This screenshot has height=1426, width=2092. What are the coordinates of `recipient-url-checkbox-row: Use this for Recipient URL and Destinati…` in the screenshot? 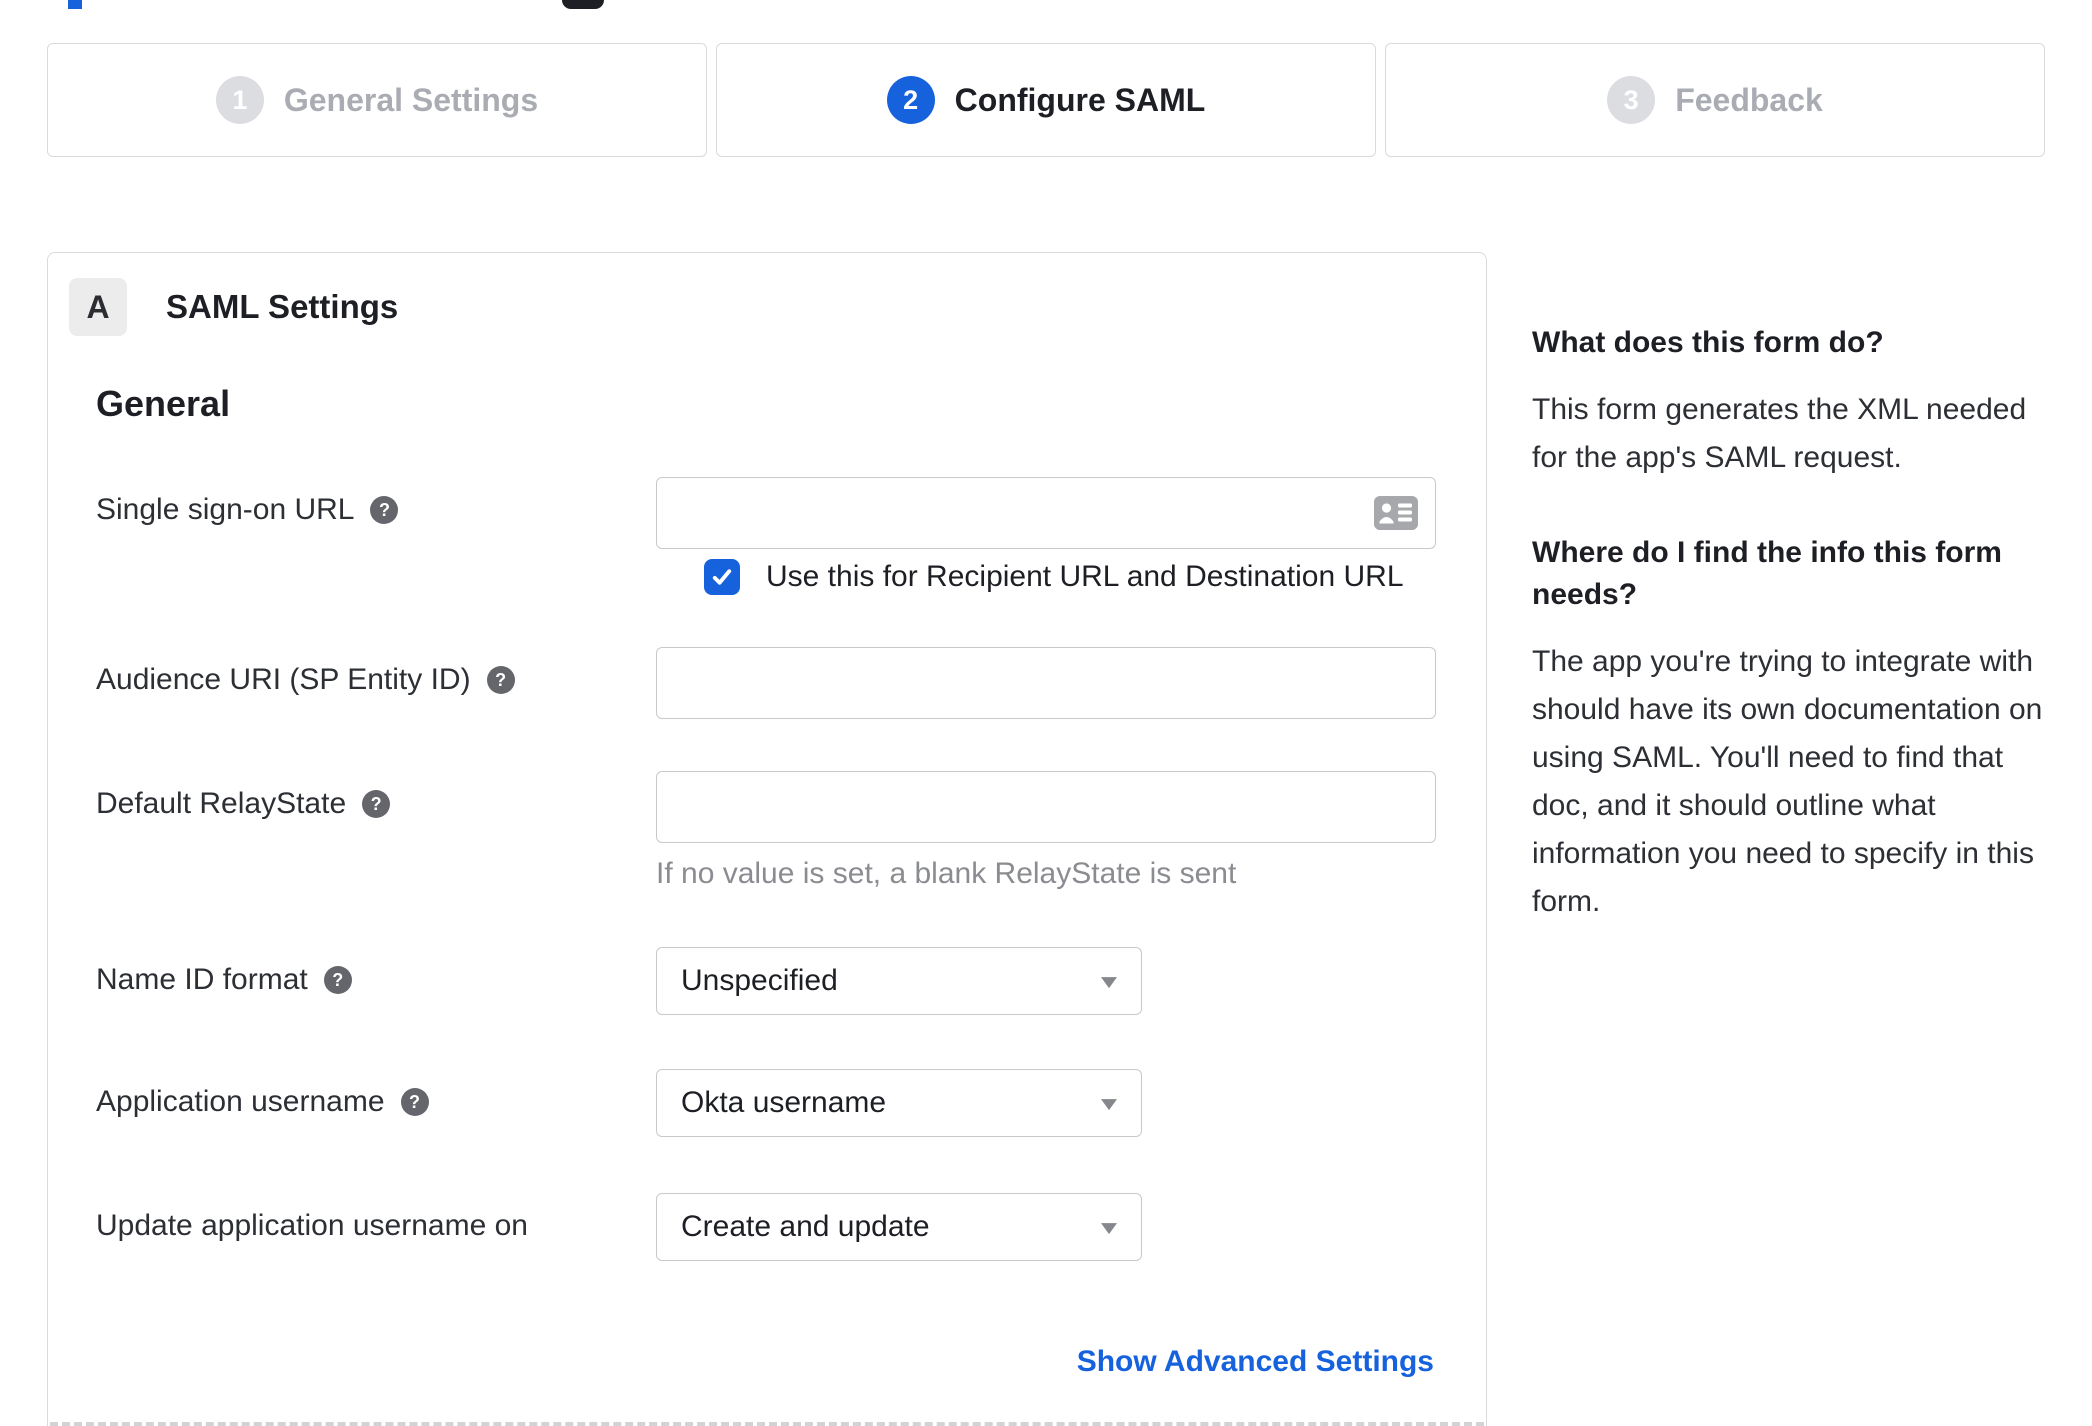 It's located at (1054, 577).